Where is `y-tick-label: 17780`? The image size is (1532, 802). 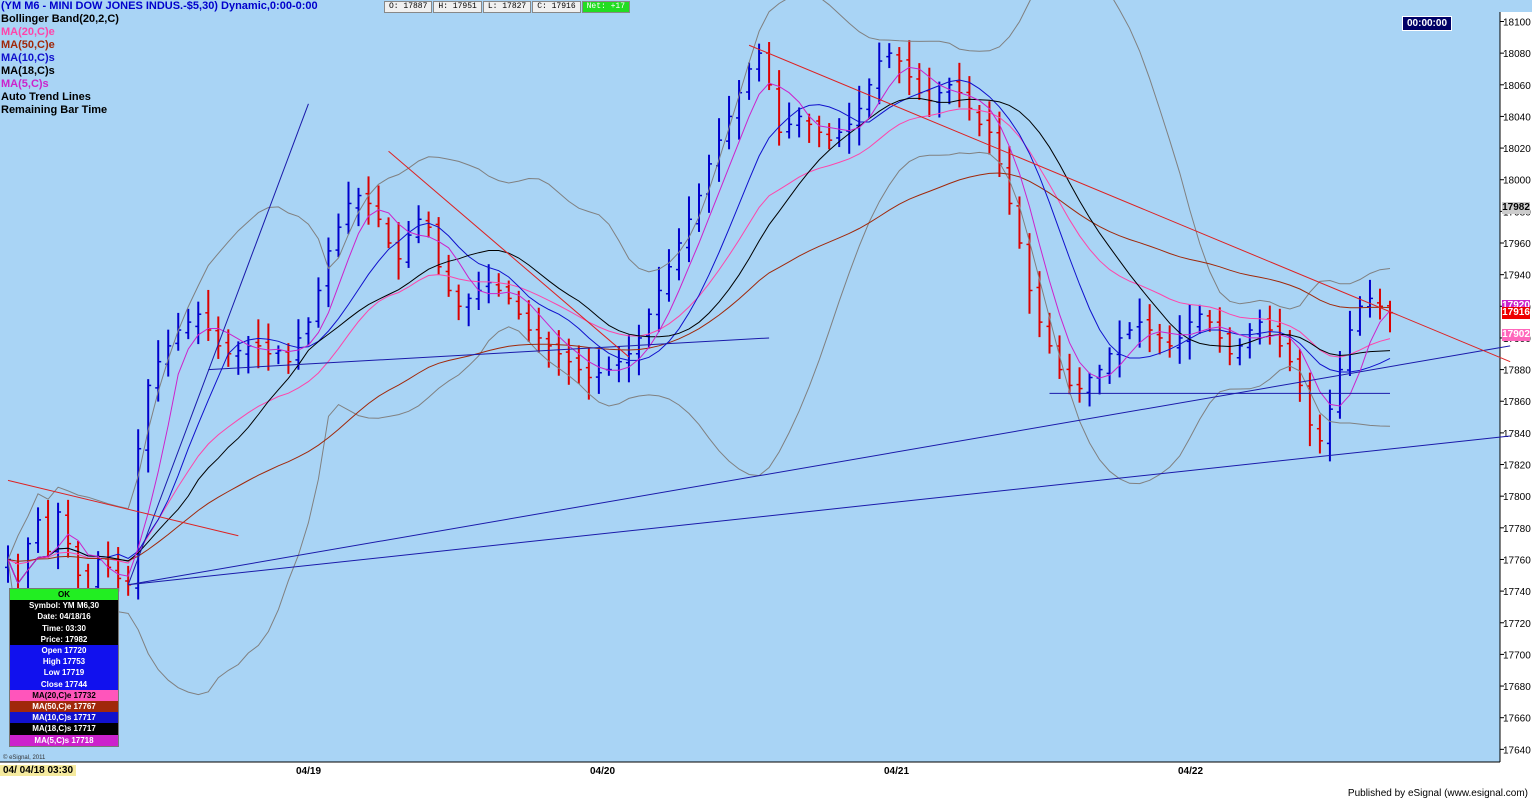
y-tick-label: 17780 is located at coordinates (1517, 529).